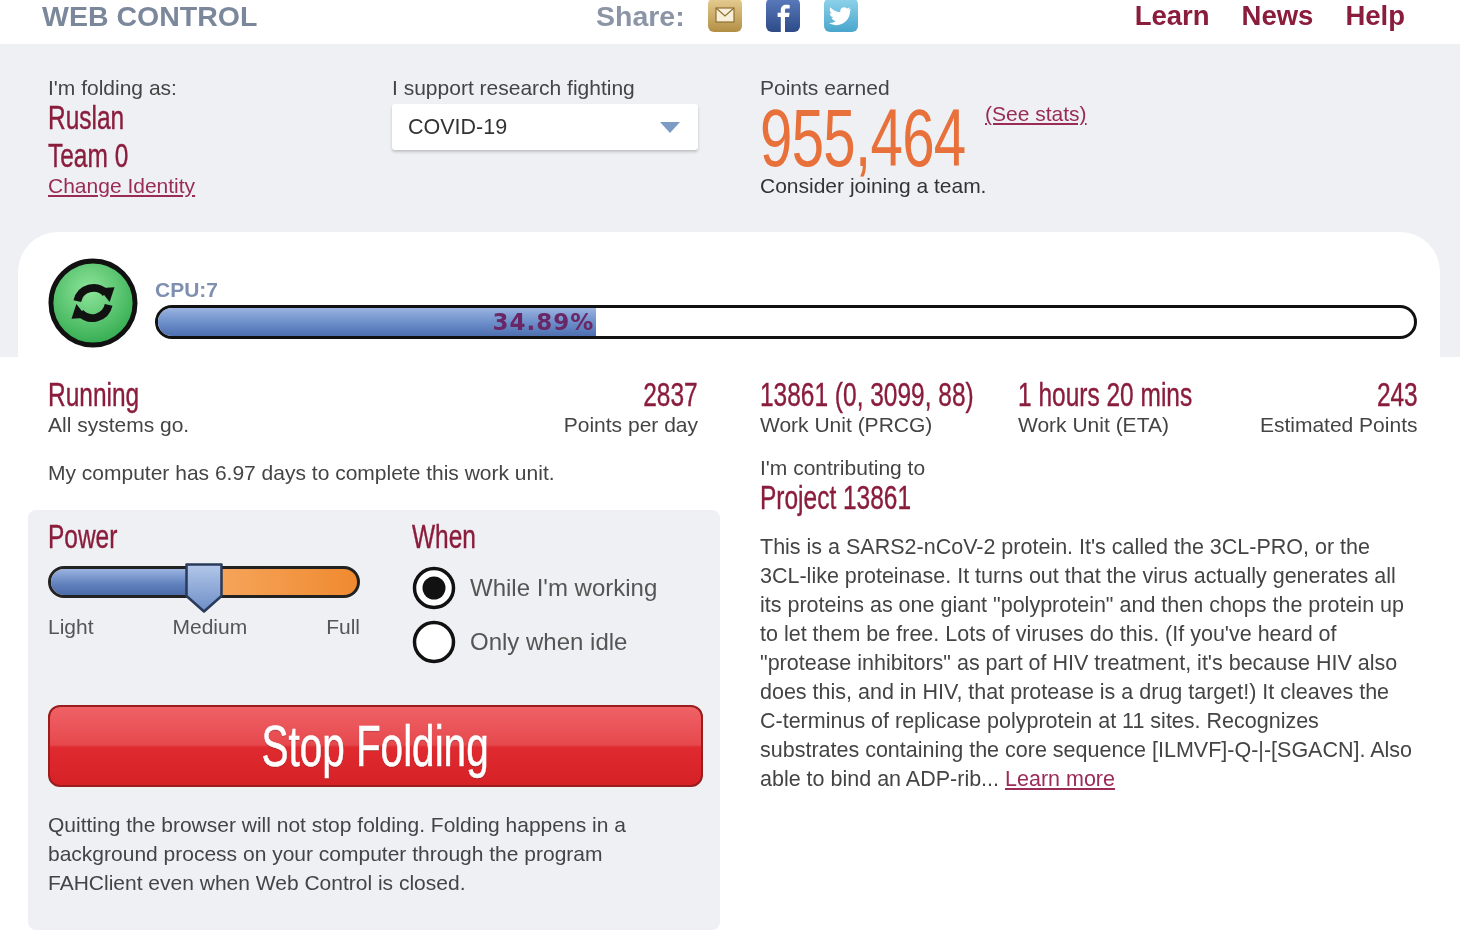  I want to click on project-title: Project 13861, so click(836, 497).